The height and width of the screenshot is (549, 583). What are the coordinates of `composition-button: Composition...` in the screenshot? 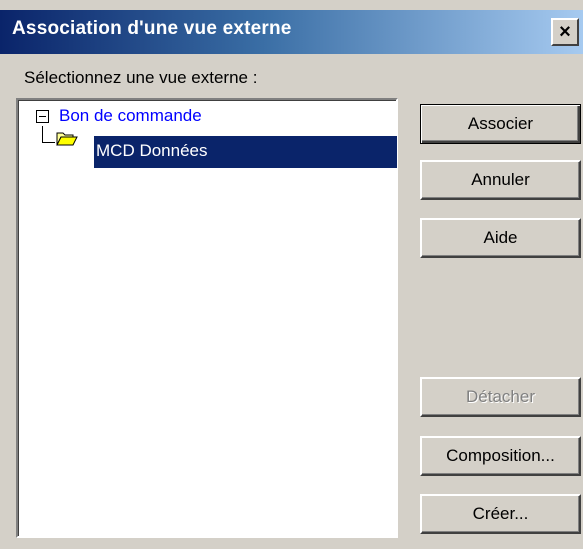 It's located at (500, 456).